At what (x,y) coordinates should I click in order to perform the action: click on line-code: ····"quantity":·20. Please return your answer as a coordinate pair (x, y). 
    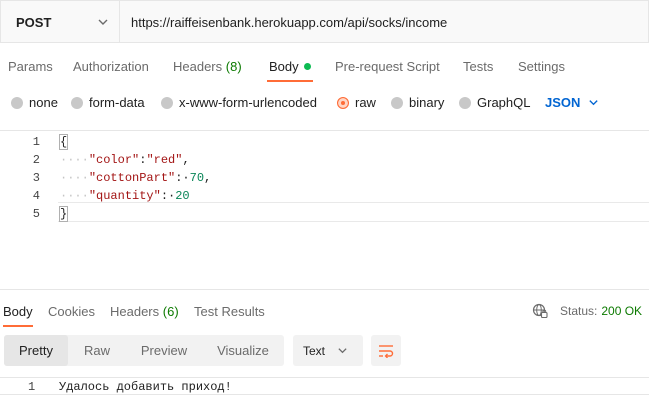
    Looking at the image, I should click on (125, 196).